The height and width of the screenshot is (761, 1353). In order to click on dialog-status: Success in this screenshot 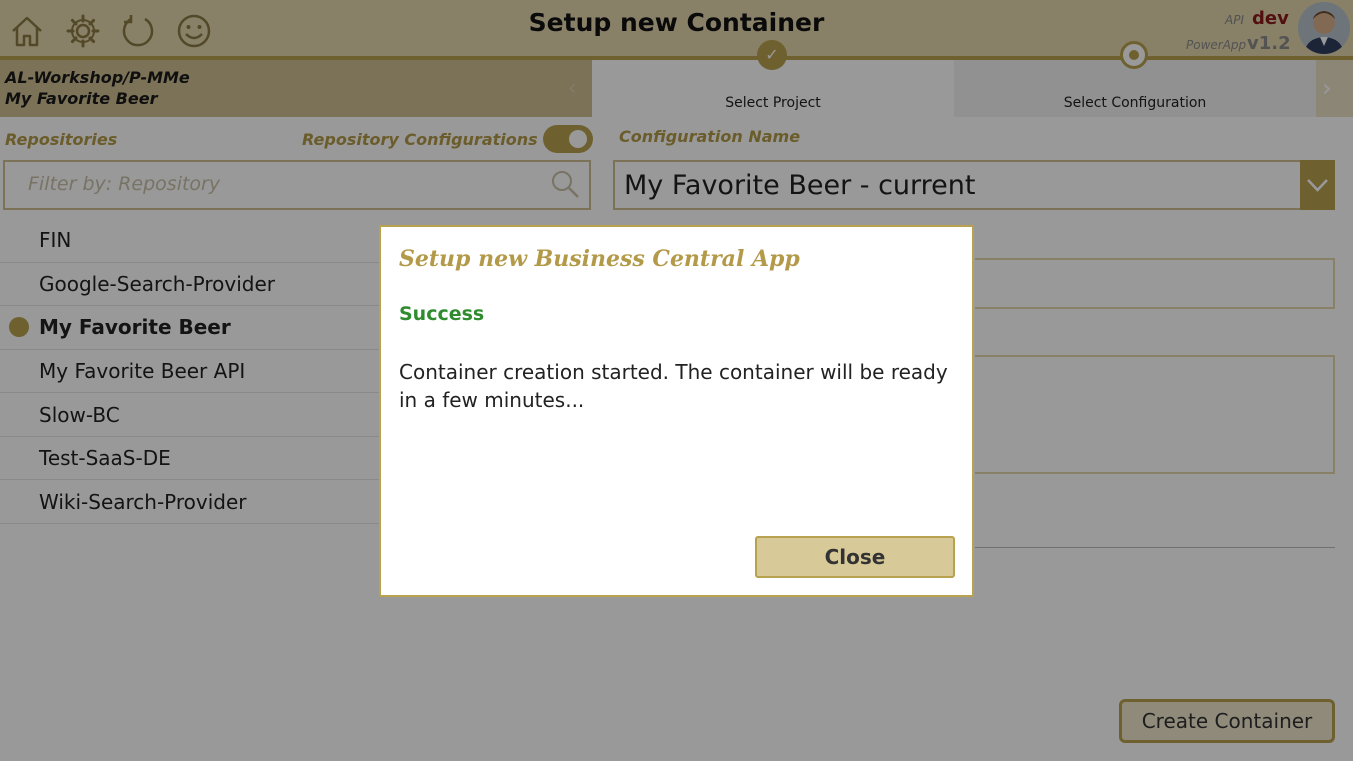, I will do `click(442, 314)`.